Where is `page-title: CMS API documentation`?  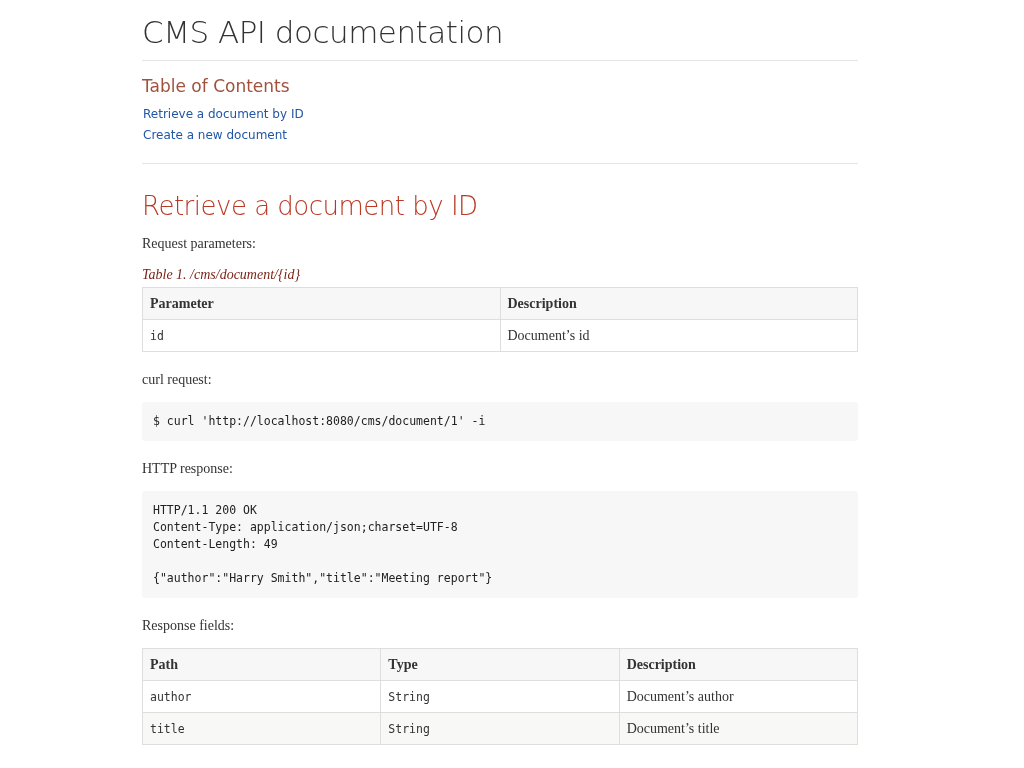 page-title: CMS API documentation is located at coordinates (323, 32).